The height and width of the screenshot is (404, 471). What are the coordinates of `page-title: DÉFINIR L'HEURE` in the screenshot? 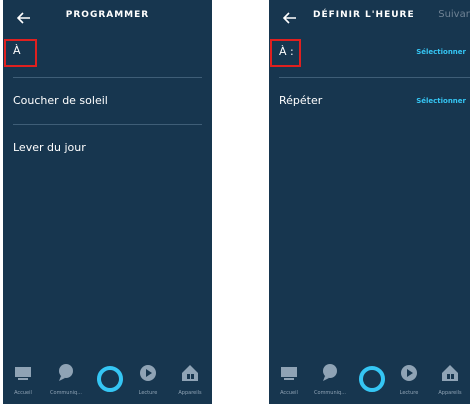 It's located at (364, 15).